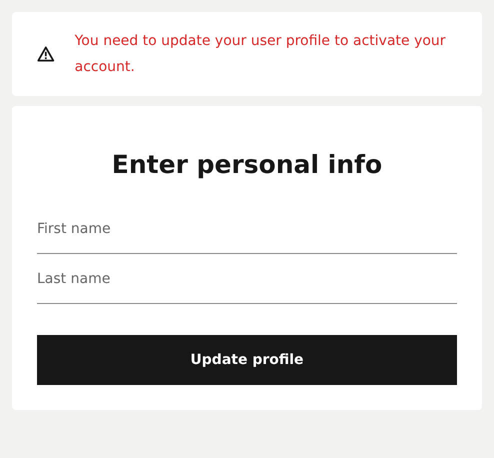 Image resolution: width=494 pixels, height=458 pixels. Describe the element at coordinates (247, 360) in the screenshot. I see `update-profile-button: Update profile` at that location.